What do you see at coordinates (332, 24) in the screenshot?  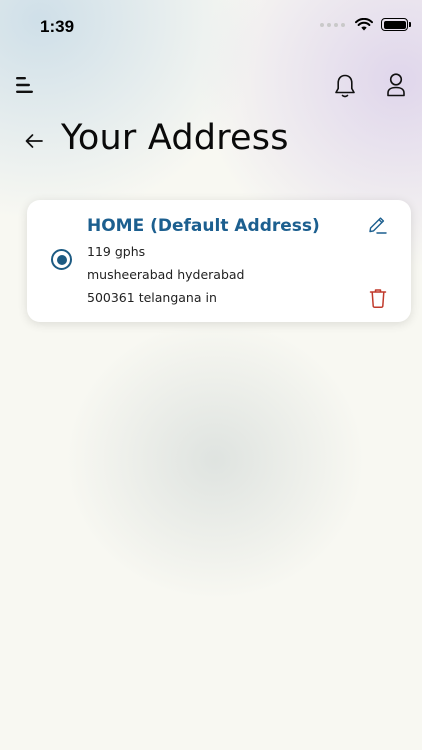 I see `signal-dots-icon` at bounding box center [332, 24].